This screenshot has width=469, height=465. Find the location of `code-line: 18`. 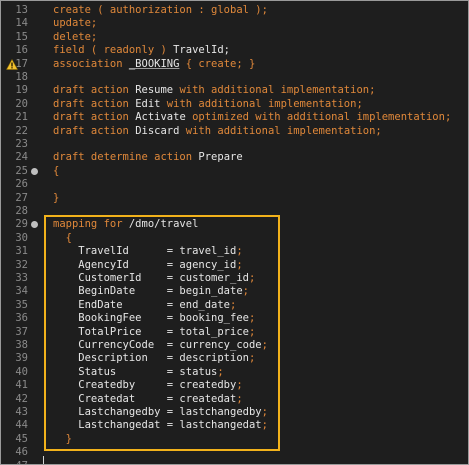

code-line: 18 is located at coordinates (234, 77).